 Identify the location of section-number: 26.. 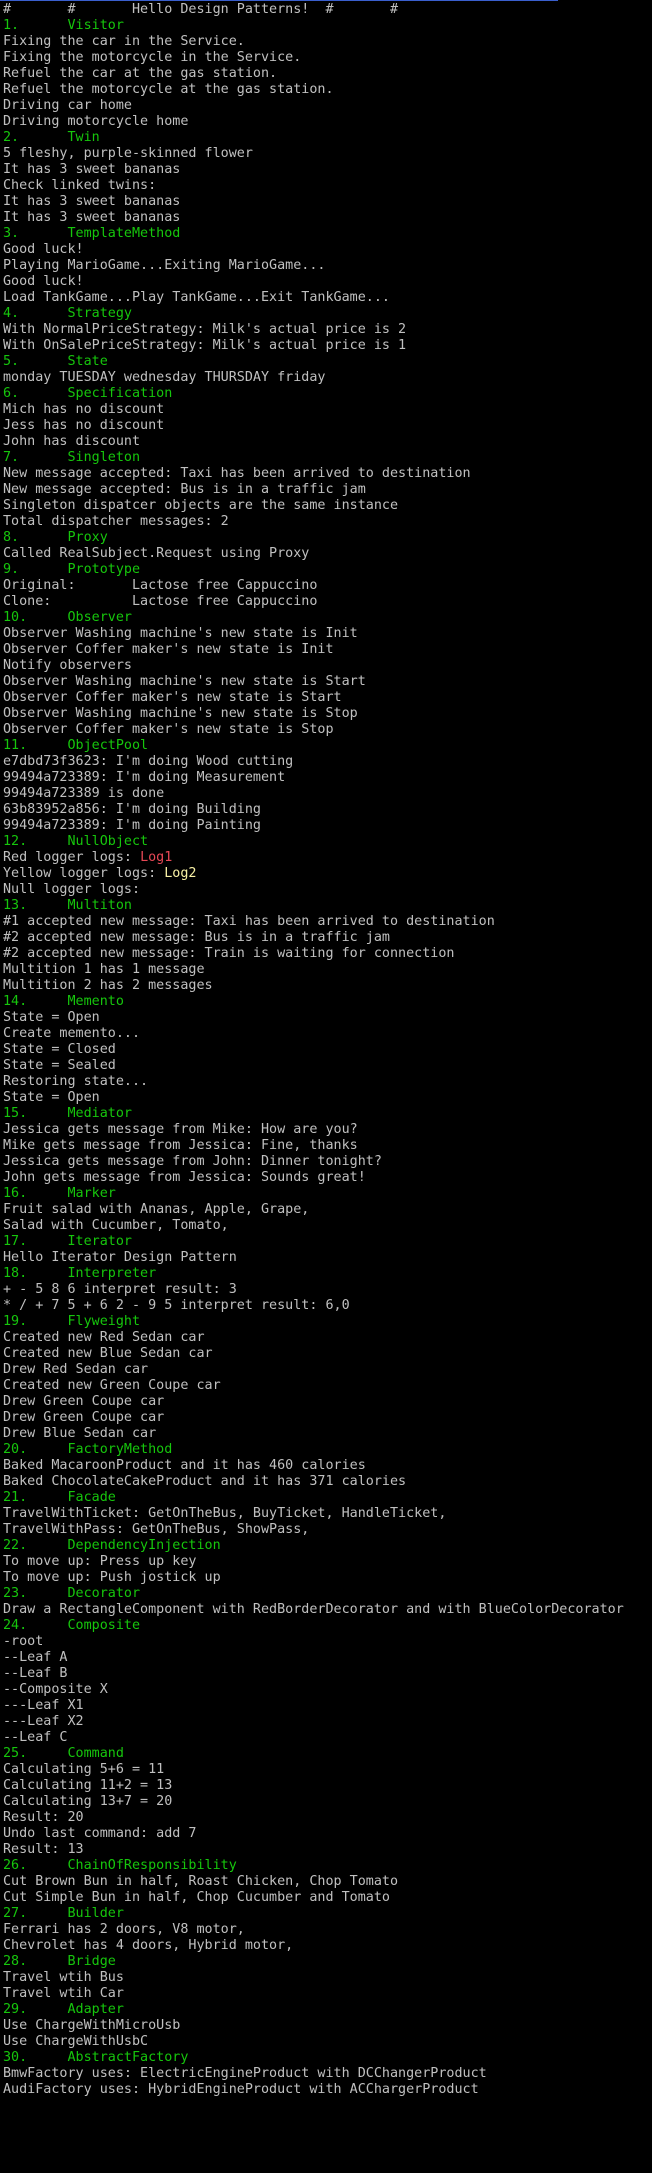
(15, 1865).